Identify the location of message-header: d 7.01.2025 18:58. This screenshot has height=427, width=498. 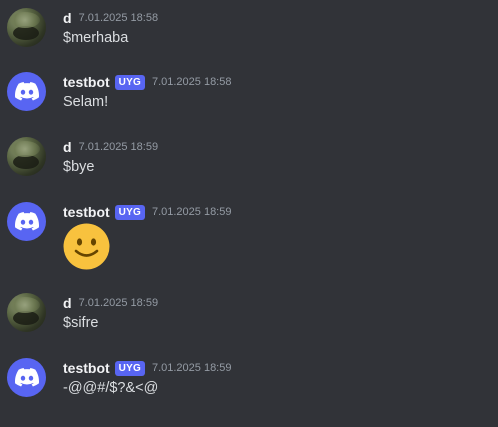
(110, 18).